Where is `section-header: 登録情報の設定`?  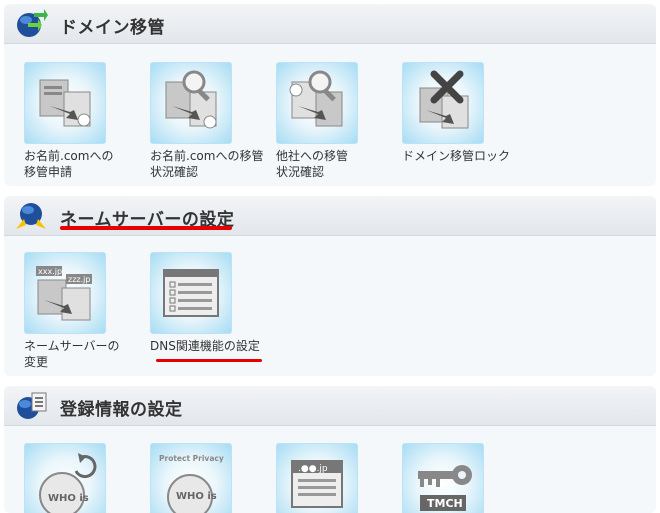
section-header: 登録情報の設定 is located at coordinates (330, 406).